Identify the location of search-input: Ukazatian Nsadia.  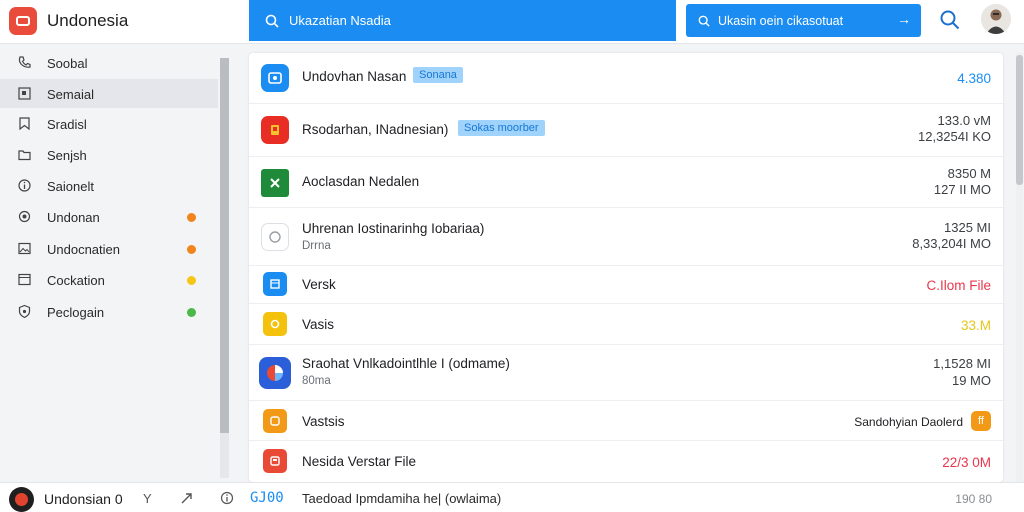
(462, 20).